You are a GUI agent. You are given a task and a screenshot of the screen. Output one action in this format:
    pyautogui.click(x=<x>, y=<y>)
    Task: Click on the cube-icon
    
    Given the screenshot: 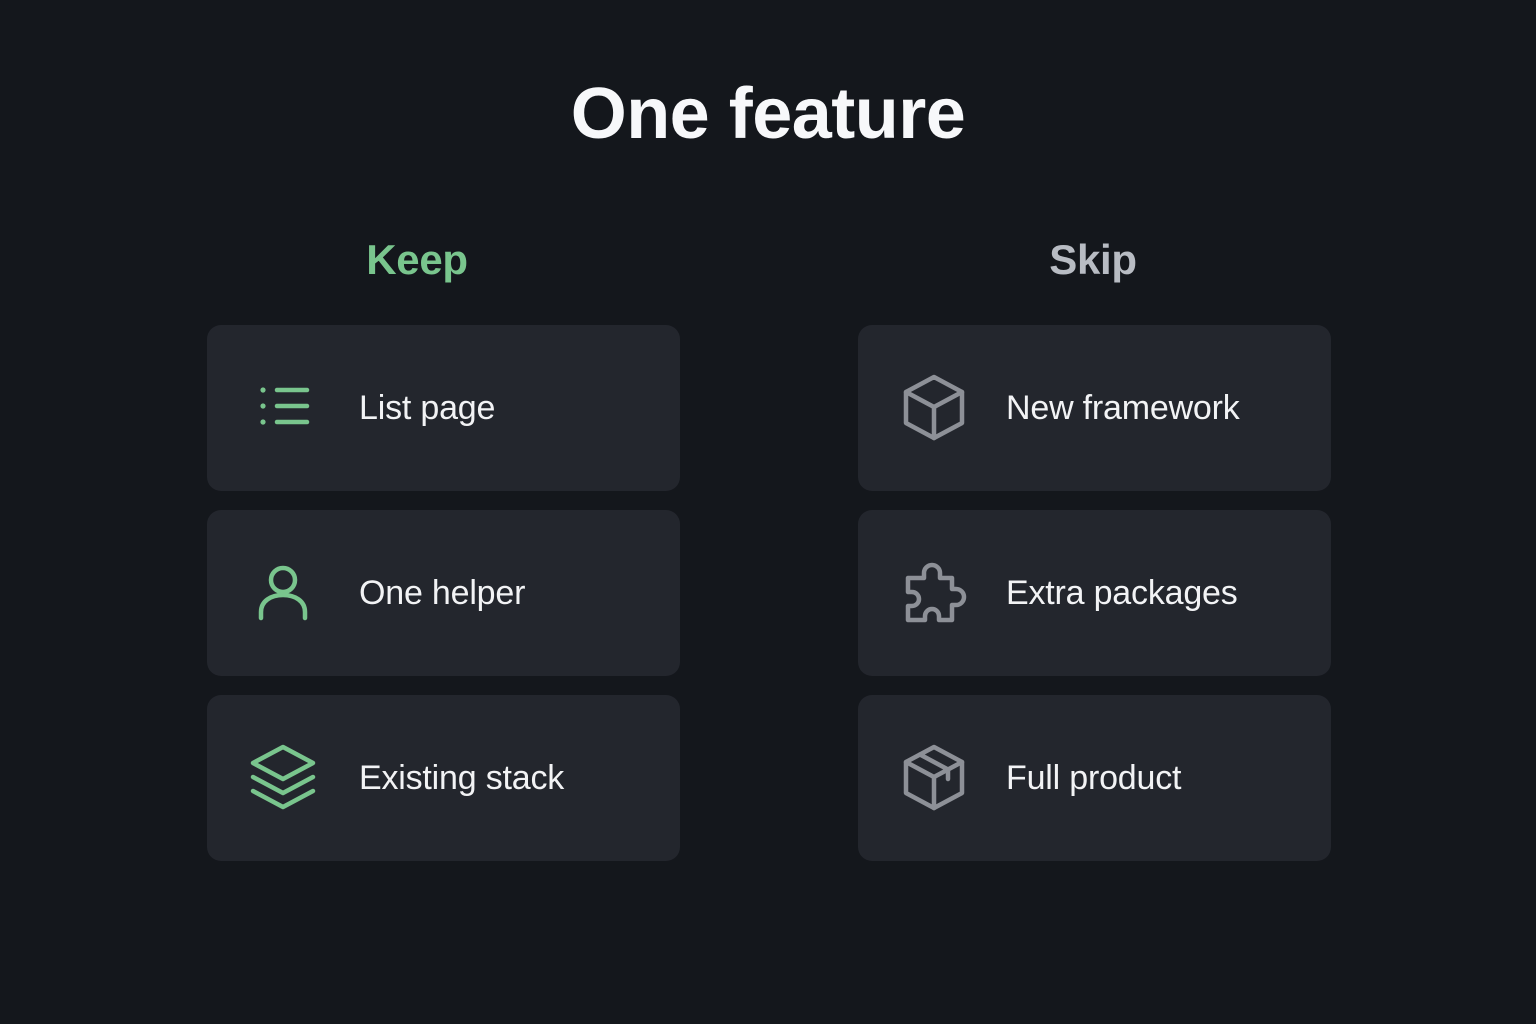 What is the action you would take?
    pyautogui.click(x=934, y=407)
    